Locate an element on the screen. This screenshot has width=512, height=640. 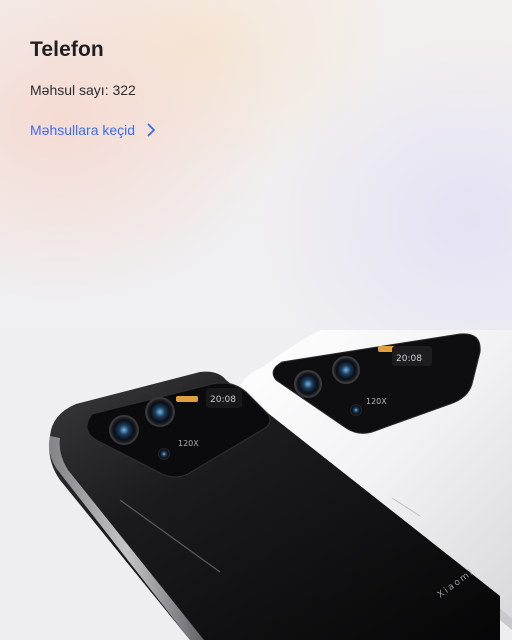
products-link-label: Məhsullara keçid is located at coordinates (83, 130).